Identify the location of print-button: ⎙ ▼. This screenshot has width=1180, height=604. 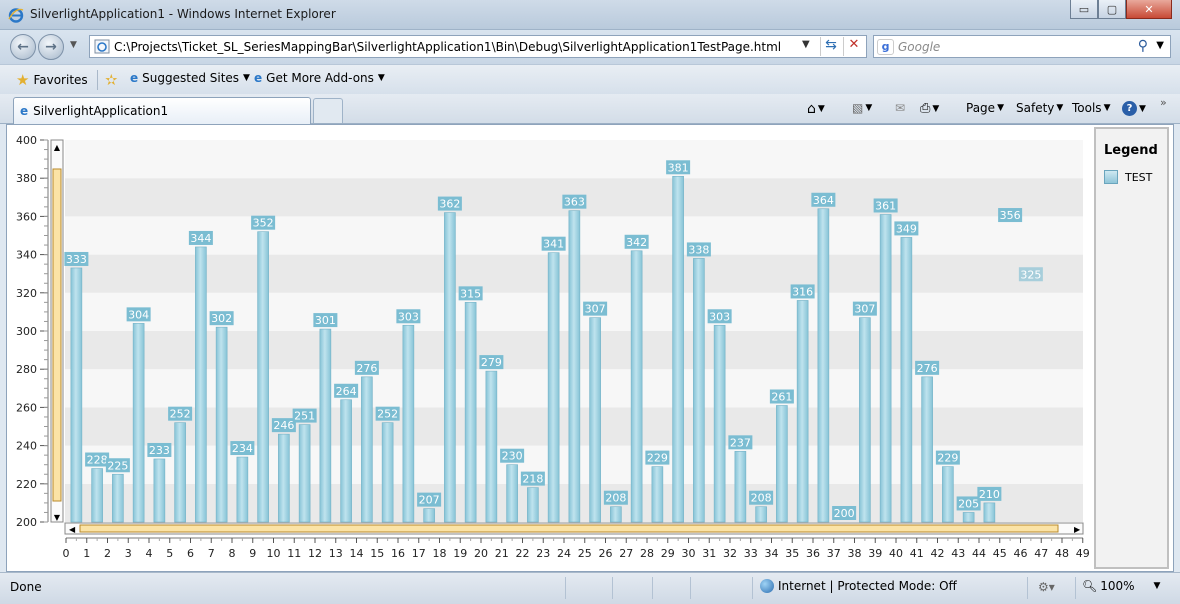
(929, 108).